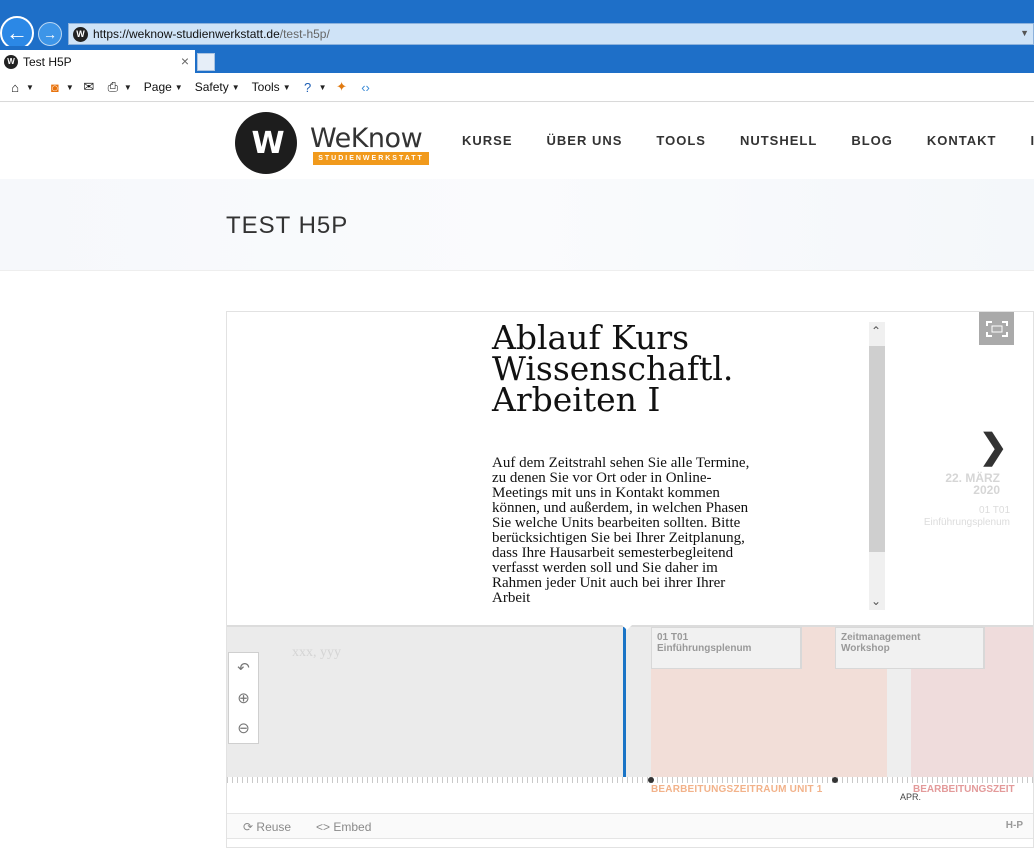 This screenshot has height=848, width=1034. What do you see at coordinates (1014, 825) in the screenshot?
I see `h5p-logo: H-P` at bounding box center [1014, 825].